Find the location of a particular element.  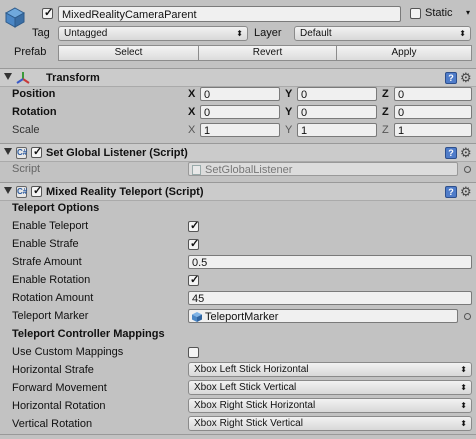

rotation-z-field: 0 is located at coordinates (433, 112).